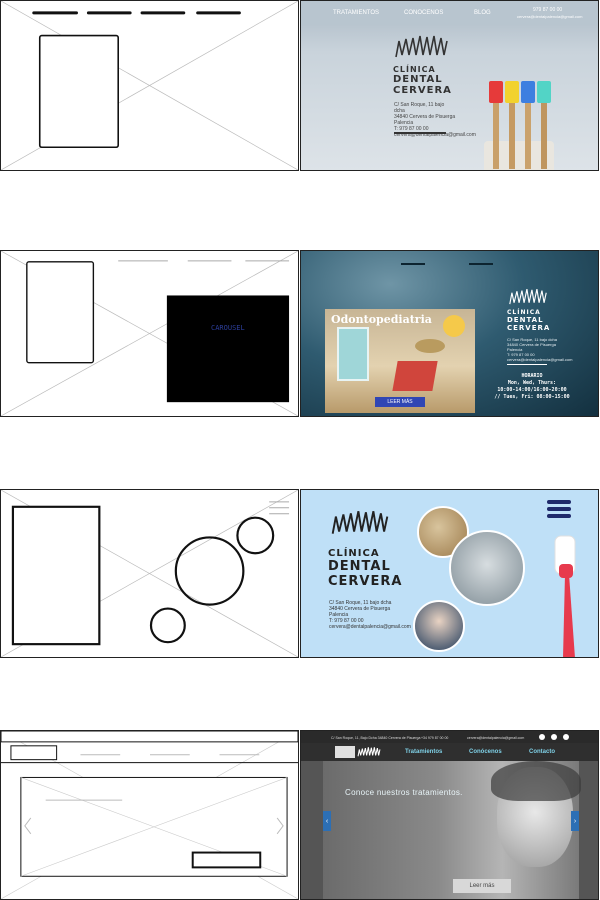 The height and width of the screenshot is (900, 600). Describe the element at coordinates (532, 383) in the screenshot. I see `schedule-line: Mon, Wed, Thurs:` at that location.